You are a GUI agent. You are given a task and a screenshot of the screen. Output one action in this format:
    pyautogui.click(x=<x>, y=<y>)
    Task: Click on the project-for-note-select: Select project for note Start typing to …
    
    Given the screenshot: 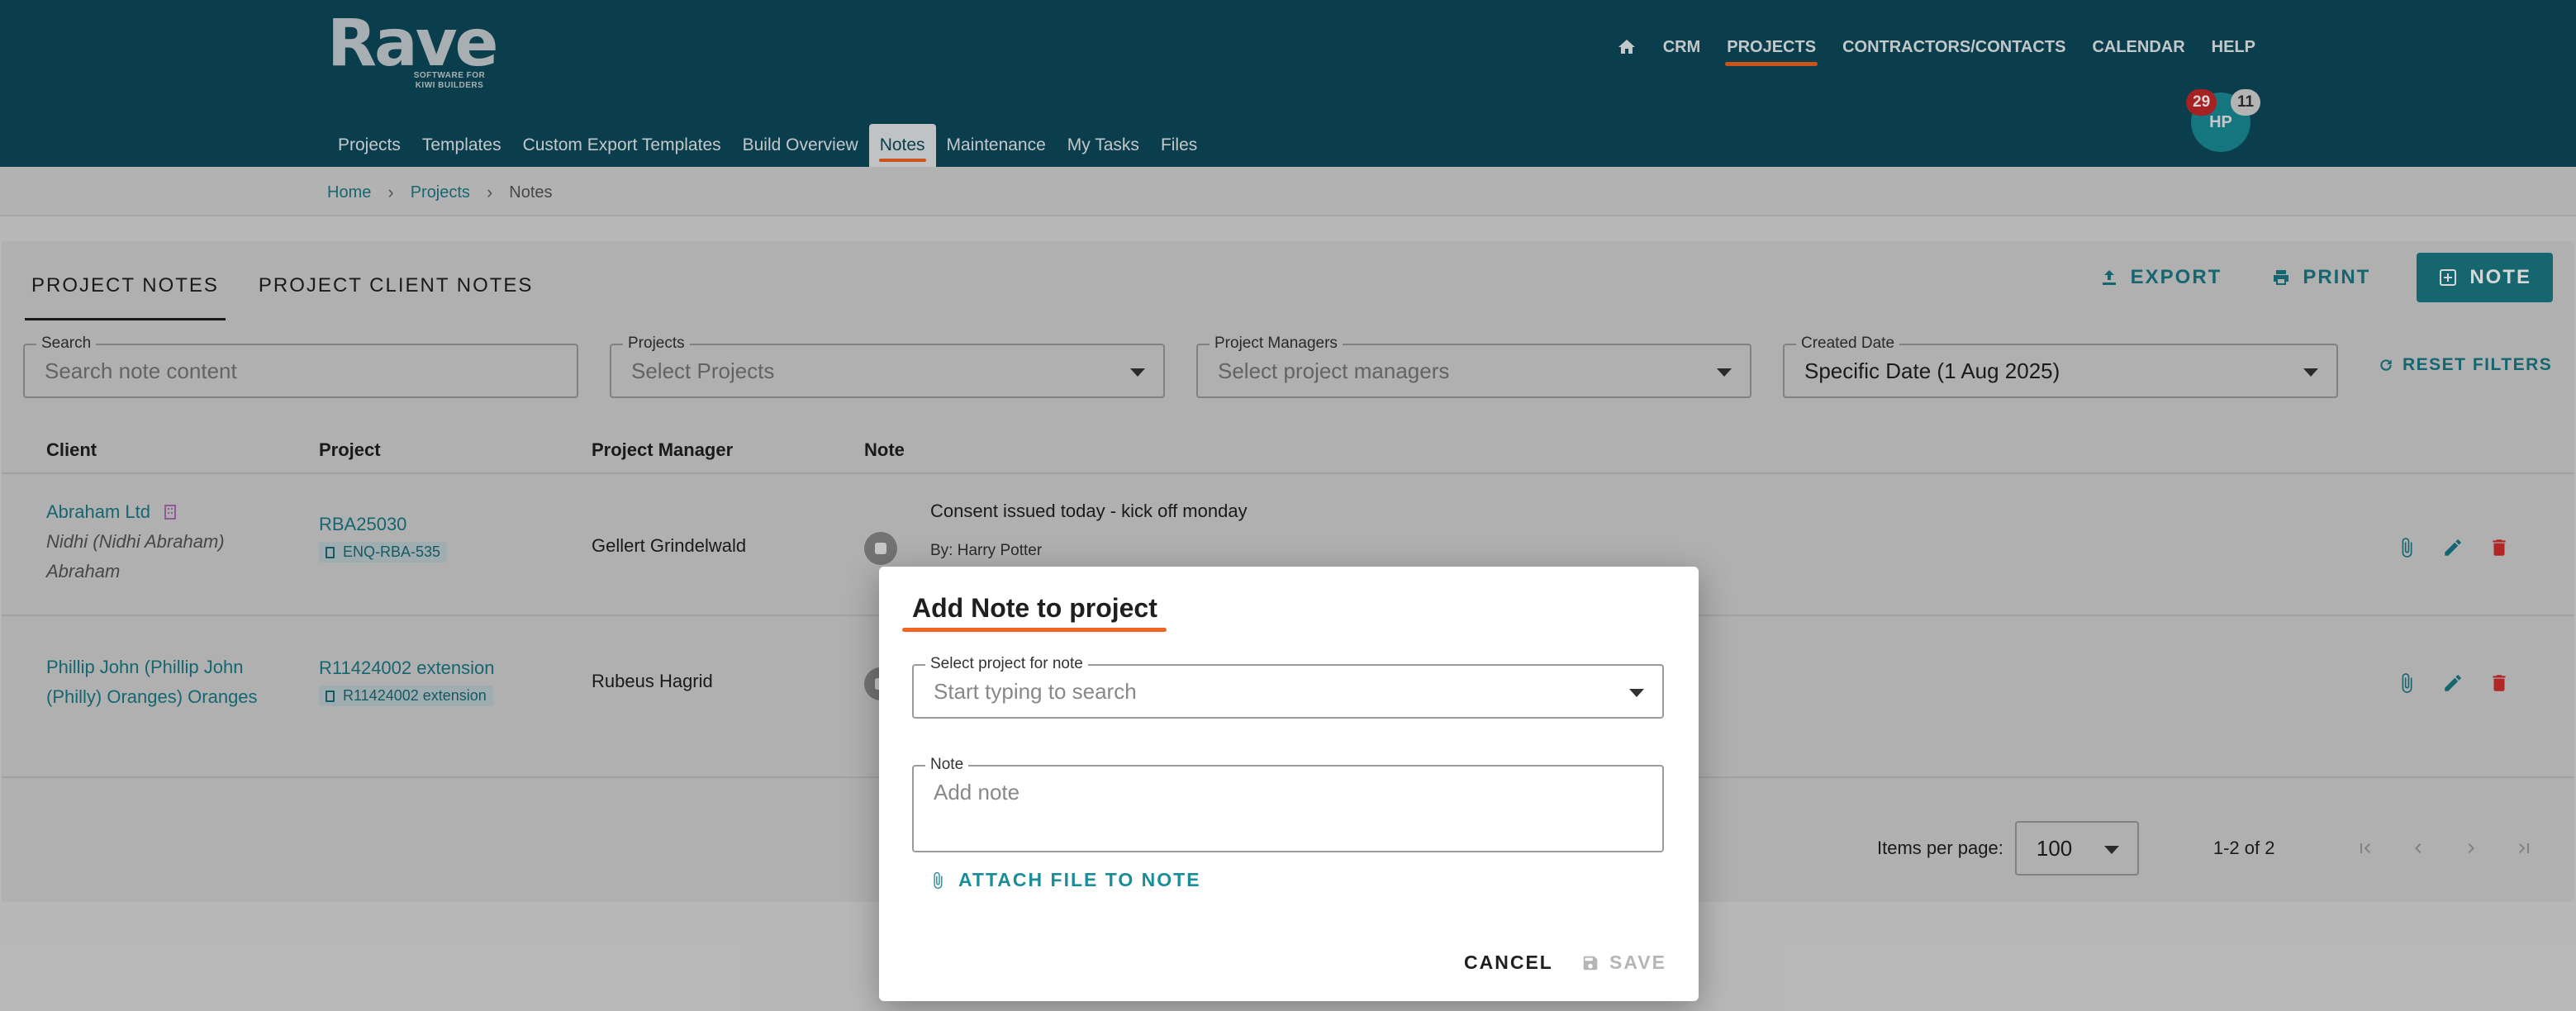 What is the action you would take?
    pyautogui.click(x=1288, y=686)
    